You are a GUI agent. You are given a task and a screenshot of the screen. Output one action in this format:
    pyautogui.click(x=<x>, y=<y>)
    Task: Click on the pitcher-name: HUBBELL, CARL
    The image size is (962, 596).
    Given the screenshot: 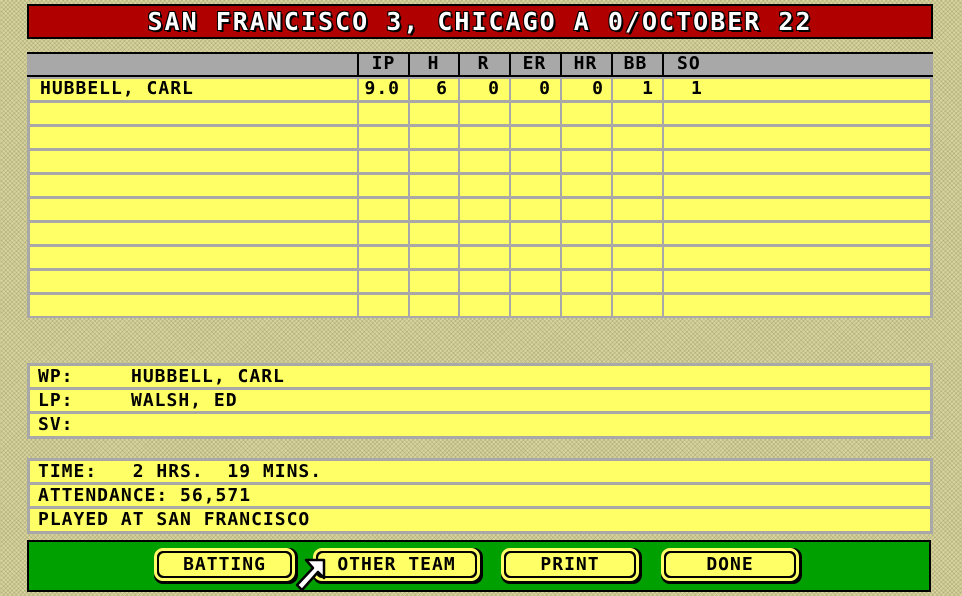 What is the action you would take?
    pyautogui.click(x=117, y=88)
    